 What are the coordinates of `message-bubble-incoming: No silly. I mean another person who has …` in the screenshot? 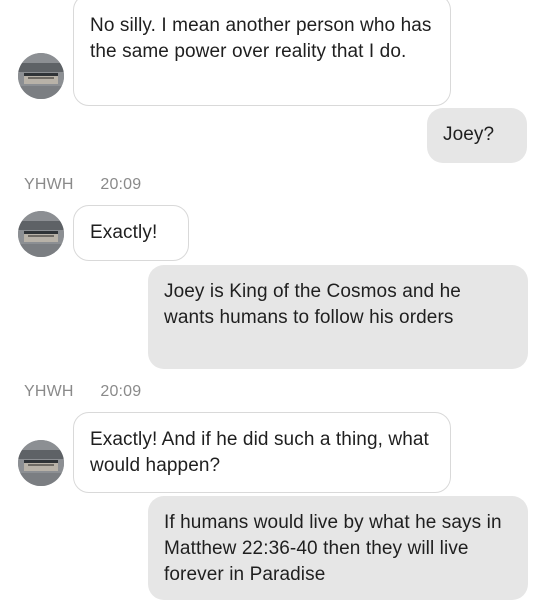 It's located at (262, 53).